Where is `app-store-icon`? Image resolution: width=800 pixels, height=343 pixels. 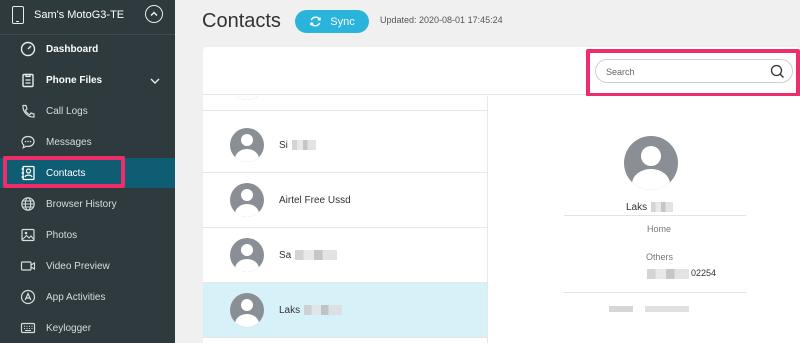
app-store-icon is located at coordinates (28, 297).